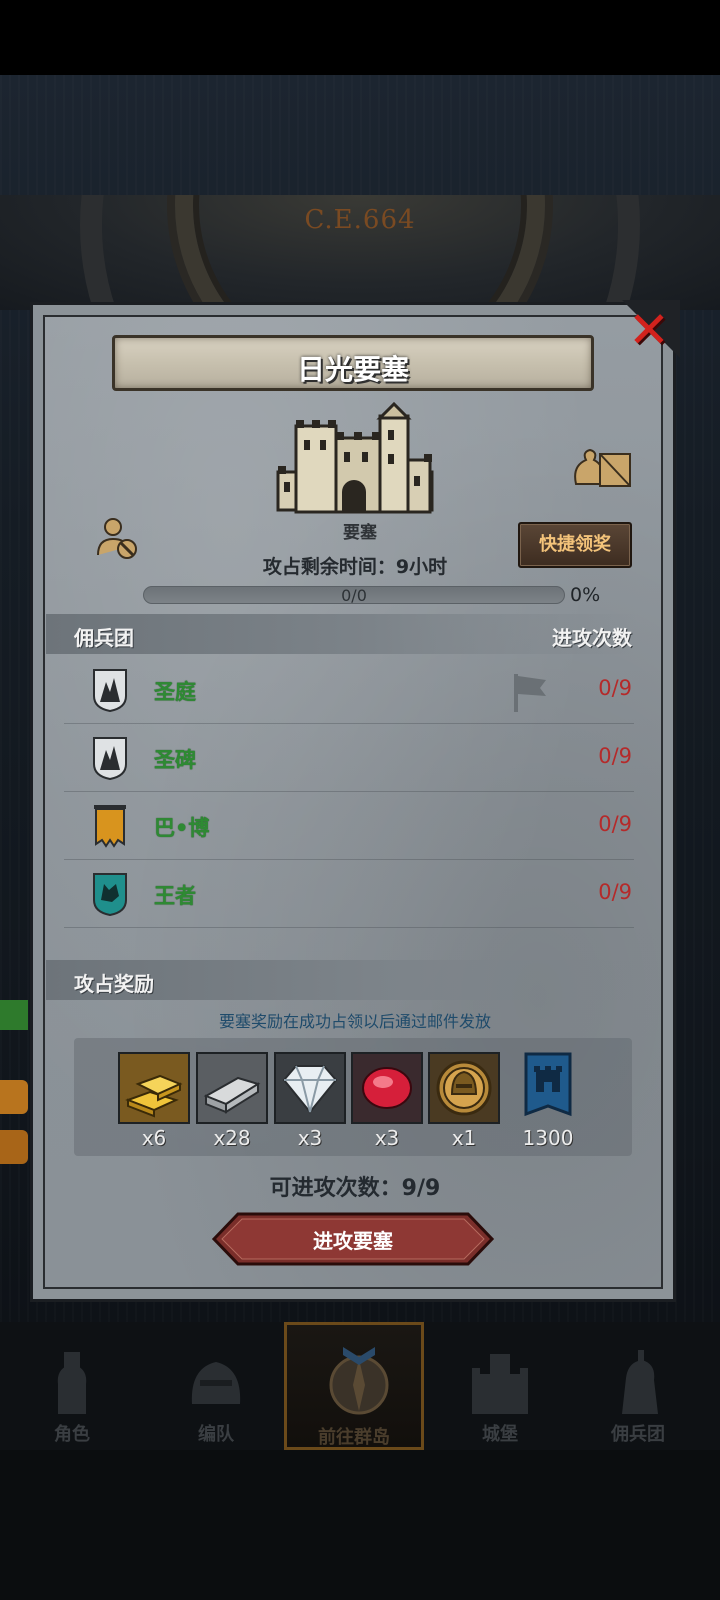 The image size is (720, 1600). What do you see at coordinates (355, 1188) in the screenshot?
I see `attacks-left: 可进攻次数：9/9` at bounding box center [355, 1188].